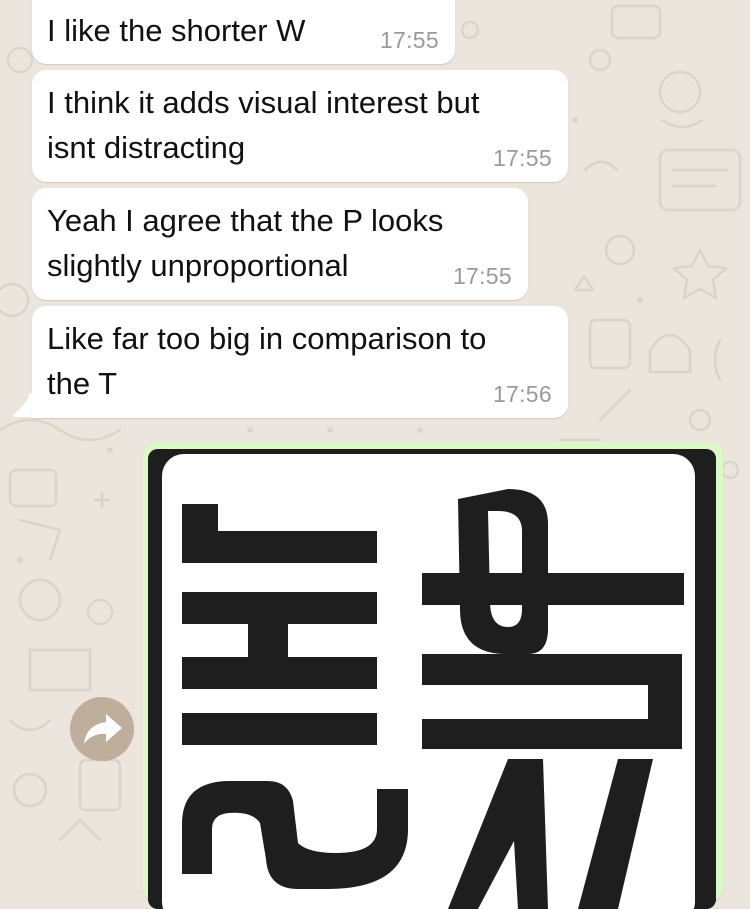  I want to click on message-bubble: I like the shorter W 17:55, so click(243, 32).